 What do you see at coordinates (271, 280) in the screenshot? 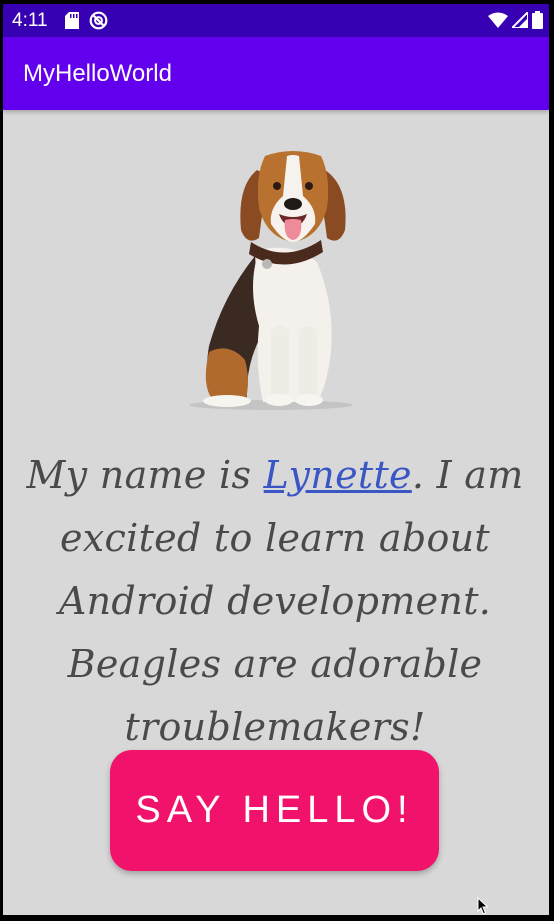
I see `beagle-dog-icon` at bounding box center [271, 280].